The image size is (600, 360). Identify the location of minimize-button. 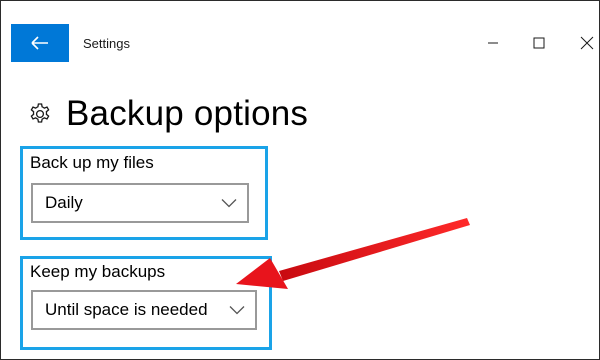
(493, 43).